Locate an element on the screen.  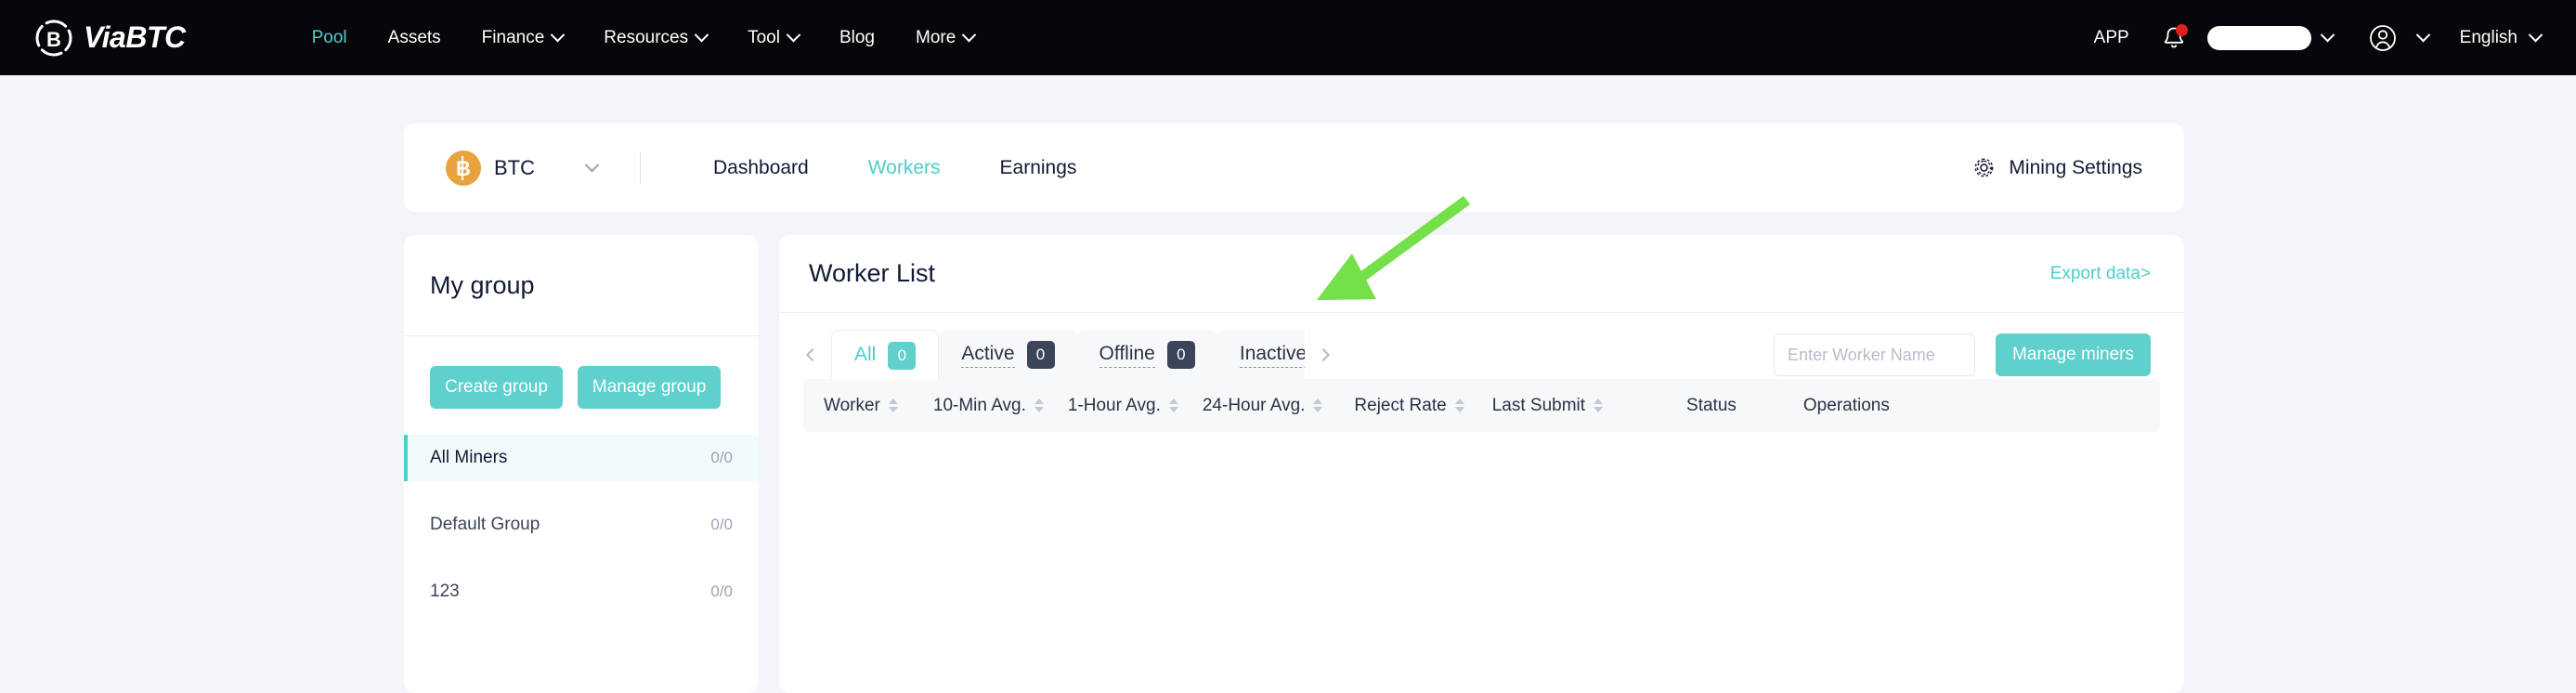
tab-earnings: Earnings is located at coordinates (1039, 168).